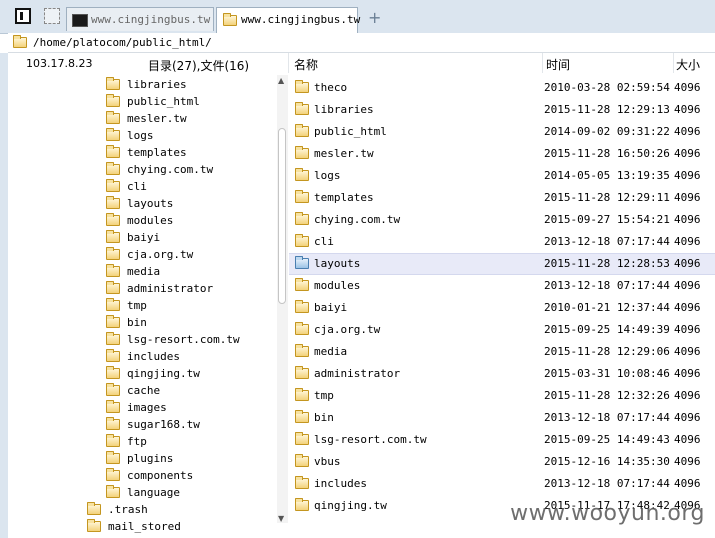  What do you see at coordinates (59, 63) in the screenshot?
I see `server-ip: 103.17.8.23` at bounding box center [59, 63].